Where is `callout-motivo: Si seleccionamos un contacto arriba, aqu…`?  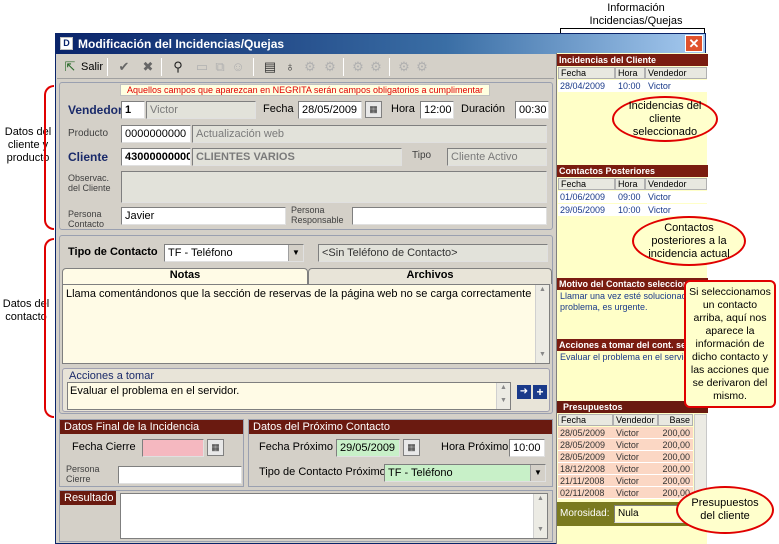 callout-motivo: Si seleccionamos un contacto arriba, aqu… is located at coordinates (730, 344).